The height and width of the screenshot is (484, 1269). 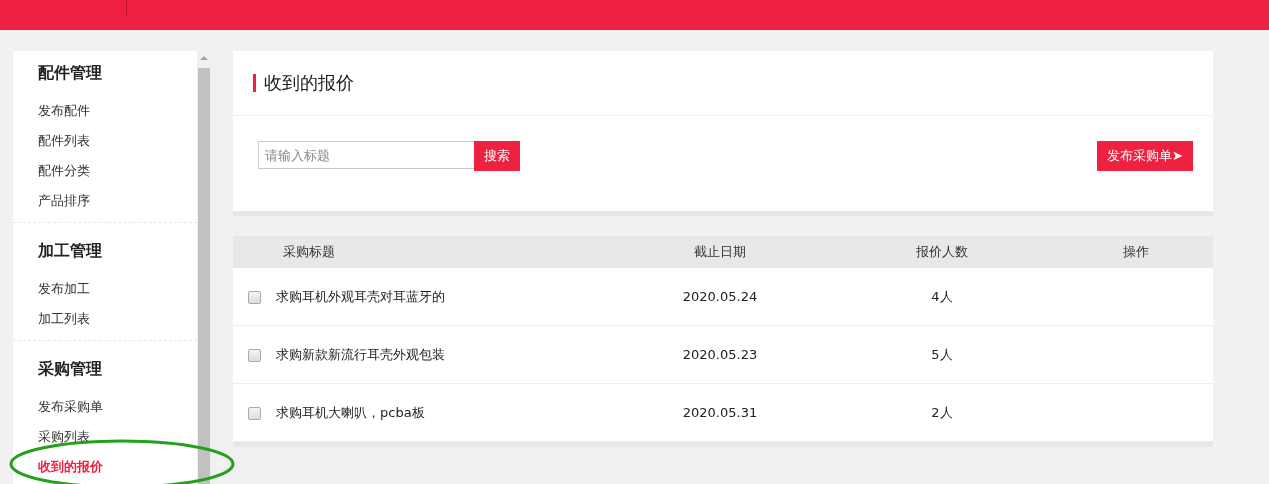 What do you see at coordinates (720, 296) in the screenshot?
I see `table-cell: 2020.05.24` at bounding box center [720, 296].